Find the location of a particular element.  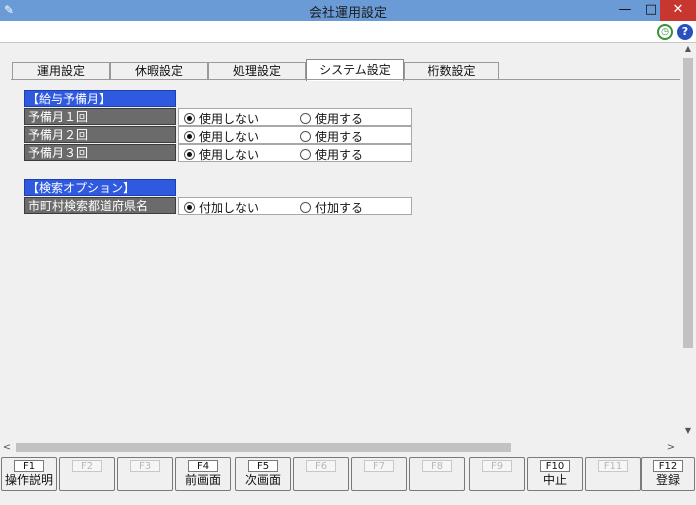

horizontal-scroll-thumb is located at coordinates (263, 447).